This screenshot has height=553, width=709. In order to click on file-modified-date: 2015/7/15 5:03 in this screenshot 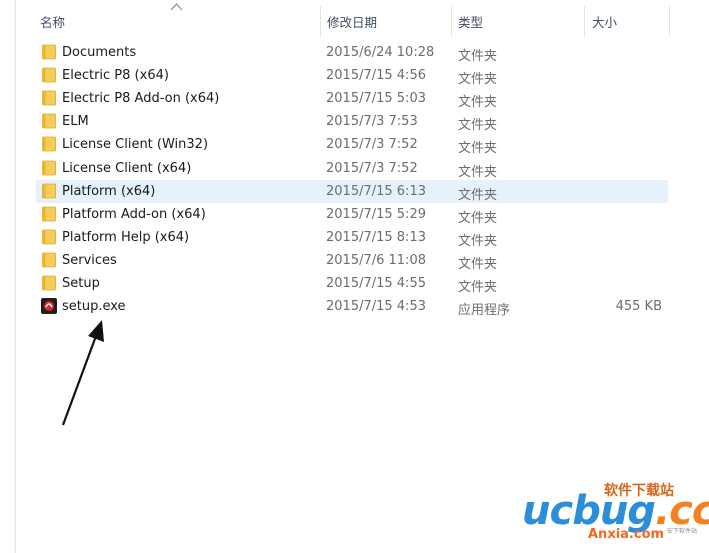, I will do `click(376, 99)`.